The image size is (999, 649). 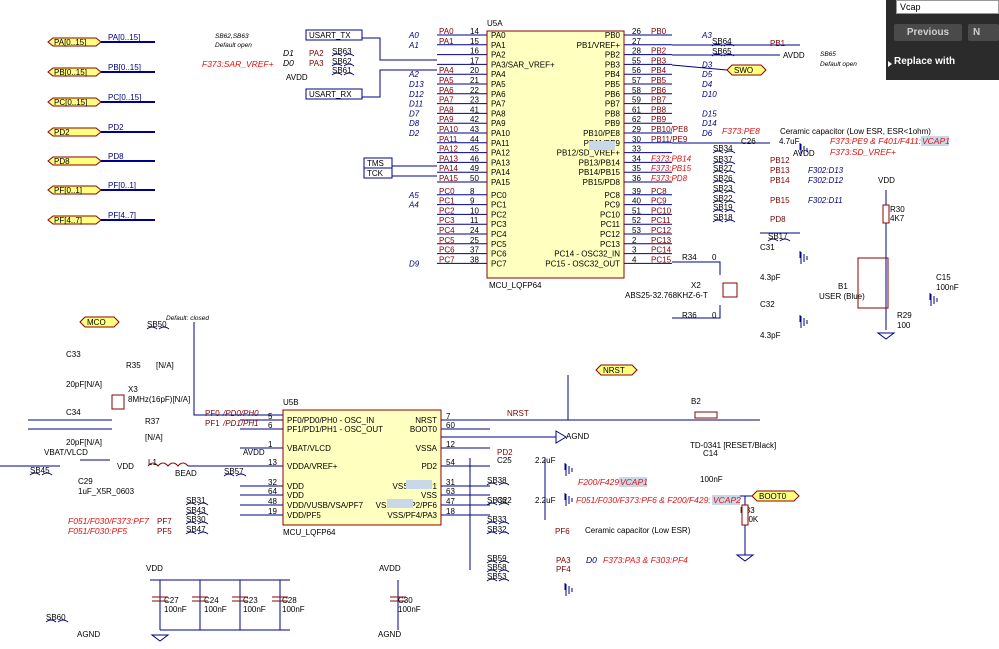 What do you see at coordinates (501, 153) in the screenshot?
I see `pin-name: PA12` at bounding box center [501, 153].